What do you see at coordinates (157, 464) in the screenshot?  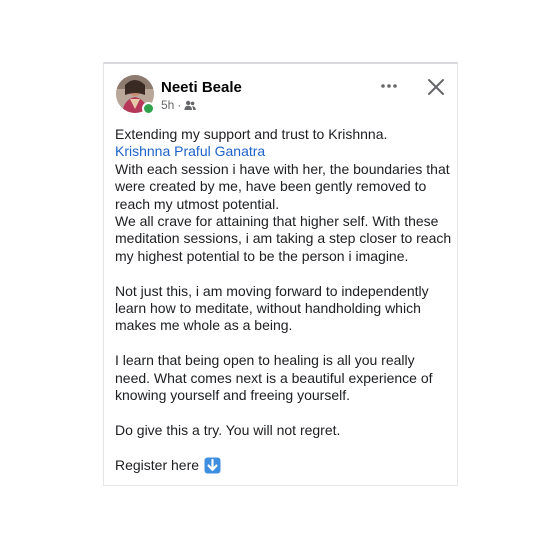 I see `register-text: Register here` at bounding box center [157, 464].